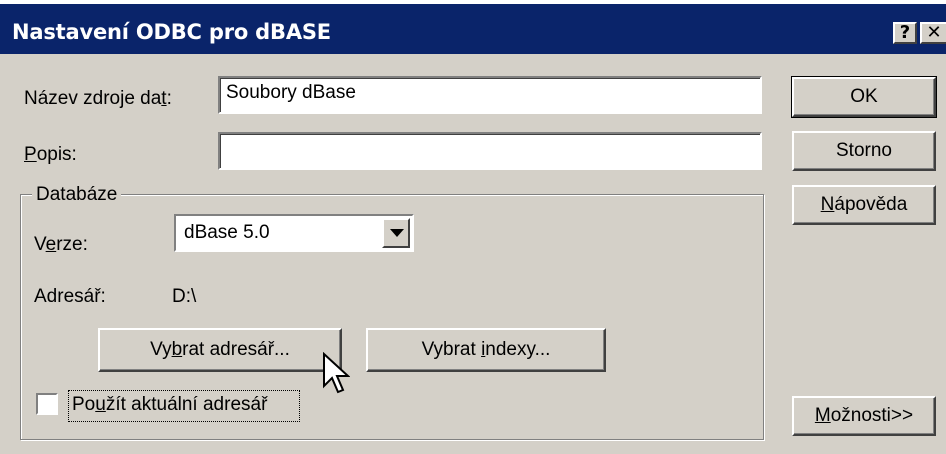 This screenshot has height=454, width=946. What do you see at coordinates (171, 32) in the screenshot?
I see `window-title: Nastavení ODBC pro dBASE` at bounding box center [171, 32].